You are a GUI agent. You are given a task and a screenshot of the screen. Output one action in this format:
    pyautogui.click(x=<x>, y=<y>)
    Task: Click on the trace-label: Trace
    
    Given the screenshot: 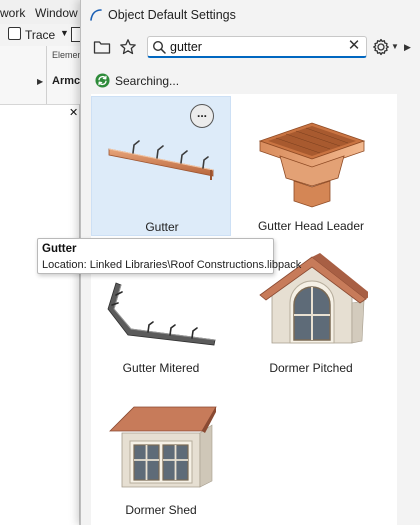 What is the action you would take?
    pyautogui.click(x=40, y=35)
    